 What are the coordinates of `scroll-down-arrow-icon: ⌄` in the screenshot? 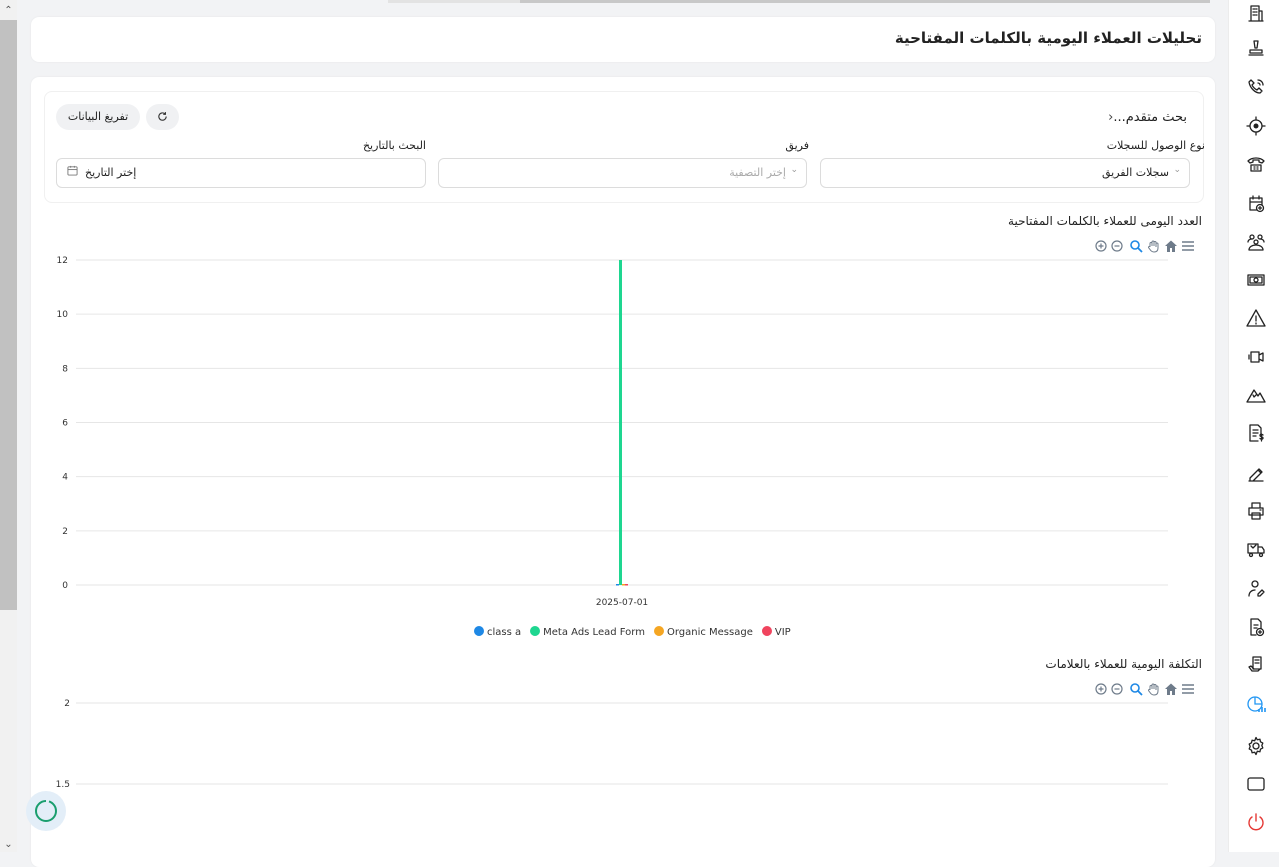 It's located at (8, 845).